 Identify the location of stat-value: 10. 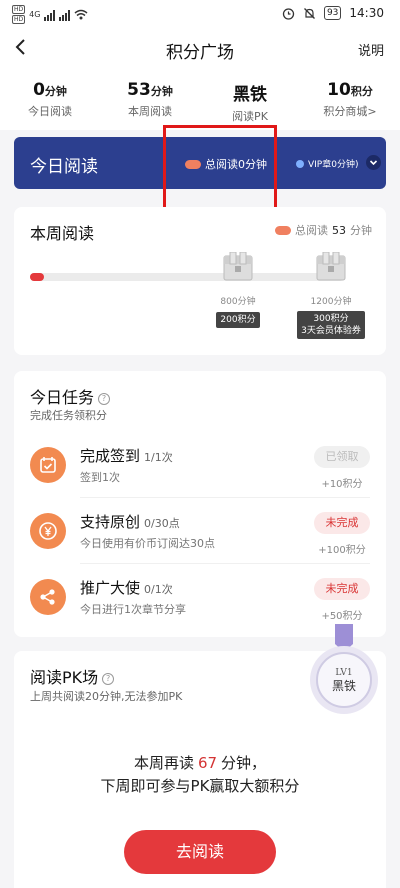
(339, 90).